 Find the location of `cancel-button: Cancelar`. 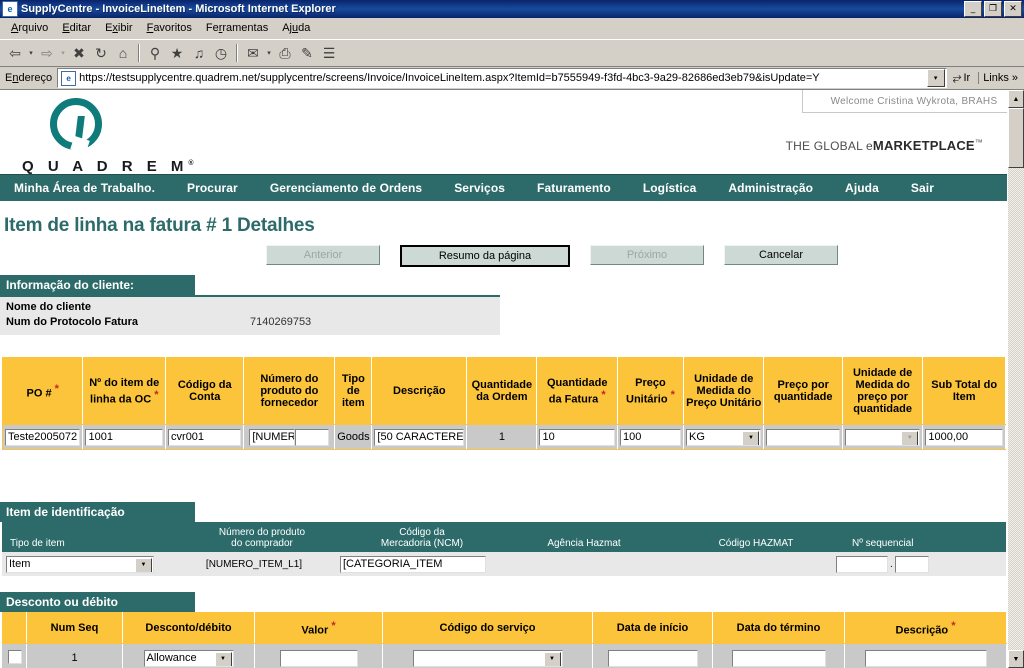

cancel-button: Cancelar is located at coordinates (781, 255).